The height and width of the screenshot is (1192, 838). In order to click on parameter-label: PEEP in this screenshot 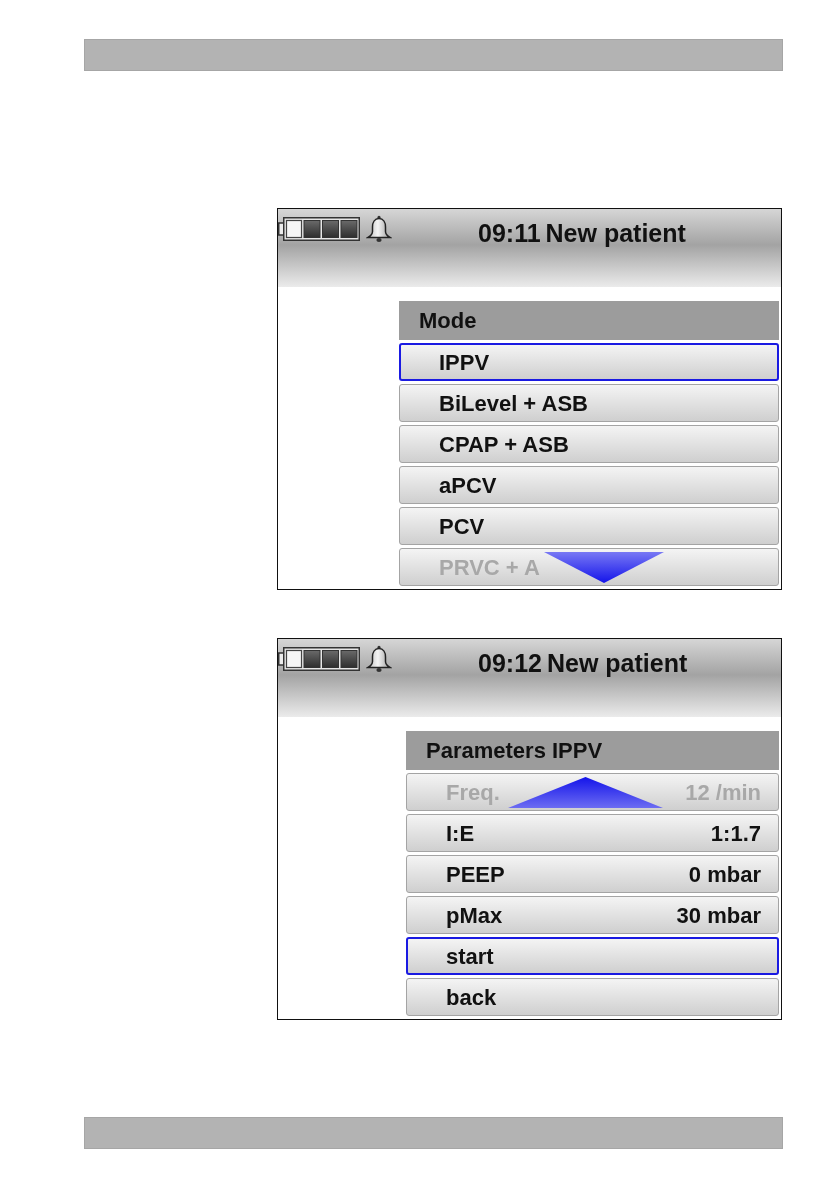, I will do `click(475, 874)`.